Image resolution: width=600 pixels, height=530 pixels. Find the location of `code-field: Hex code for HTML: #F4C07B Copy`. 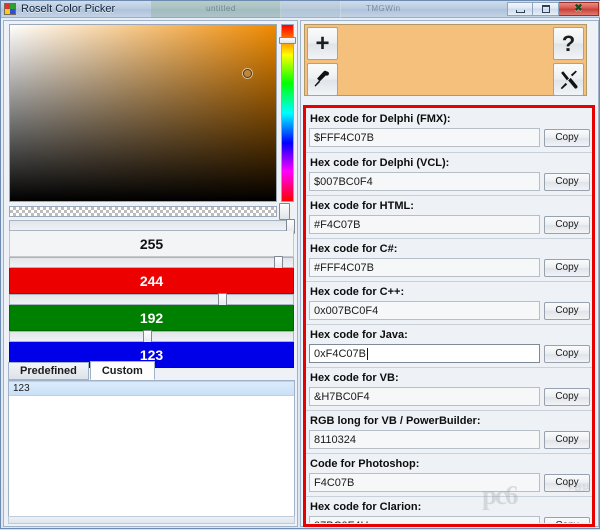

code-field: Hex code for HTML: #F4C07B Copy is located at coordinates (449, 216).